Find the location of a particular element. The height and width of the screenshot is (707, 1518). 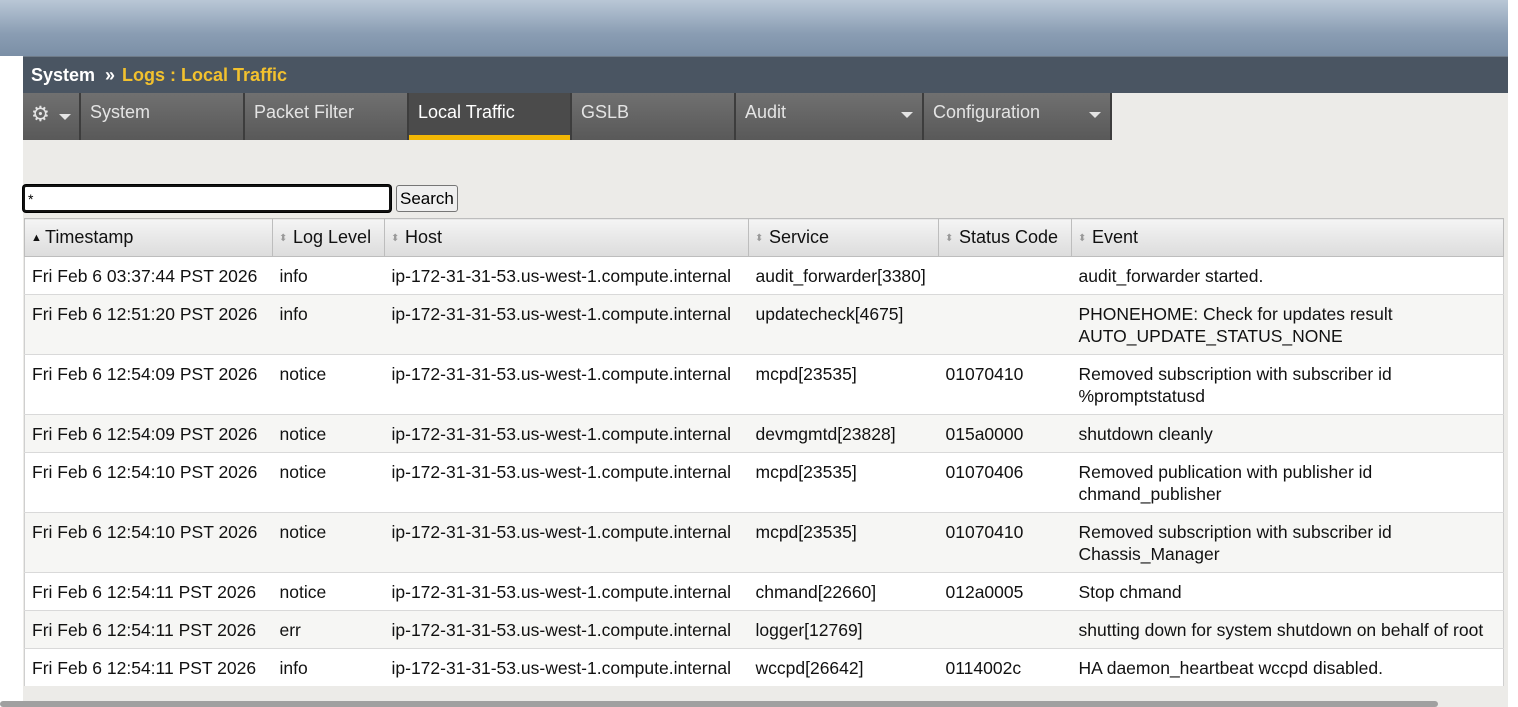

column-header-status-code: ⬍ Status Code is located at coordinates (1005, 237).